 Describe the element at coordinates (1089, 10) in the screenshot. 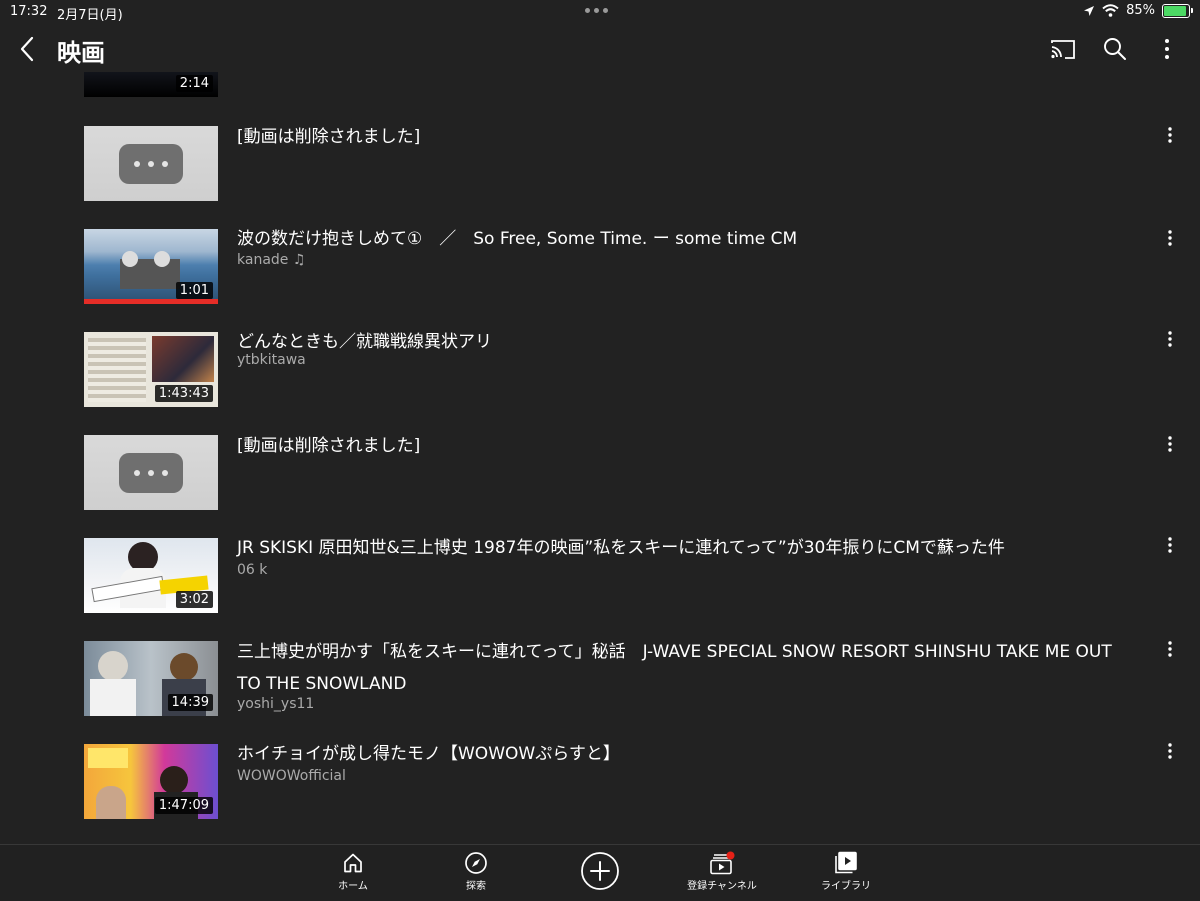

I see `location-icon` at that location.